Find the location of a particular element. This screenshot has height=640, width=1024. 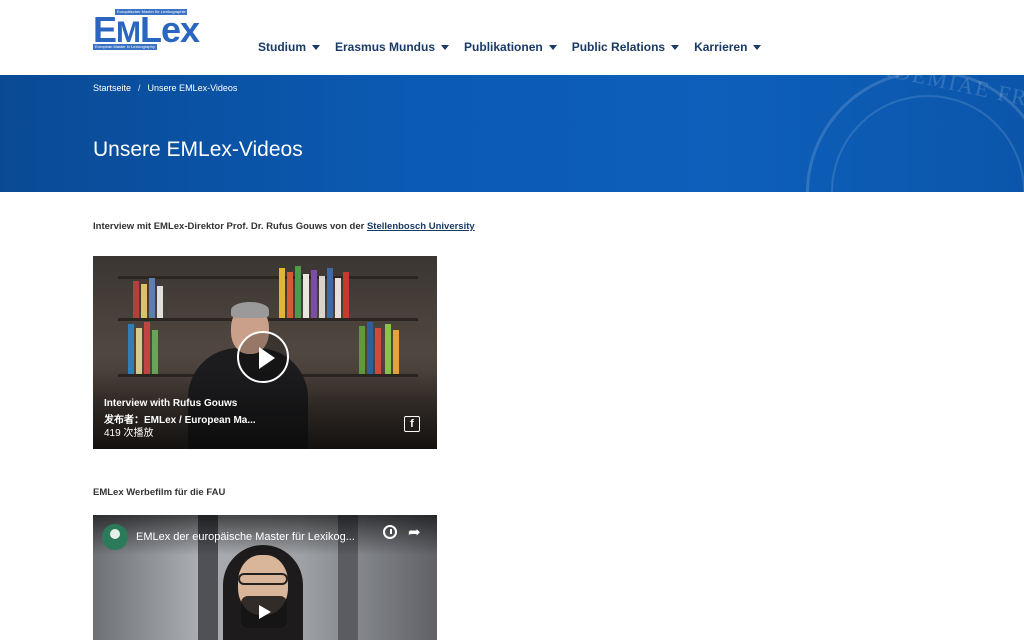

nav-item-studium: Studium is located at coordinates (289, 47).